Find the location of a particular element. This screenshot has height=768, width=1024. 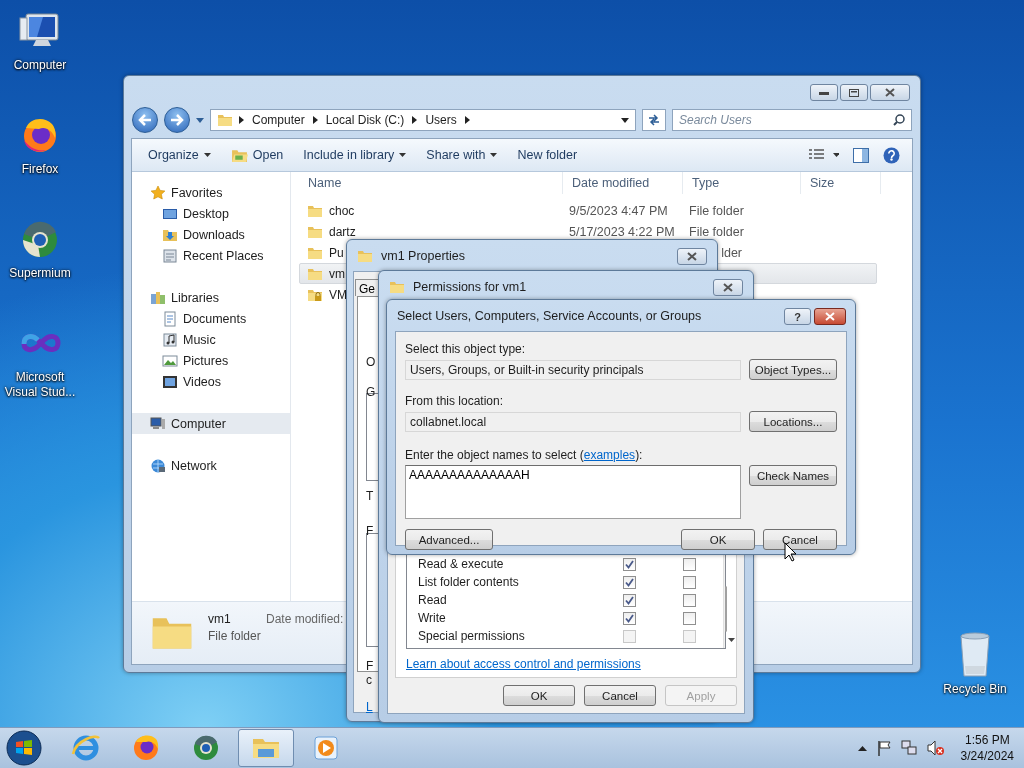

dialog-title: Select Users, Computers, Service Accounts, or Groups is located at coordinates (549, 316).